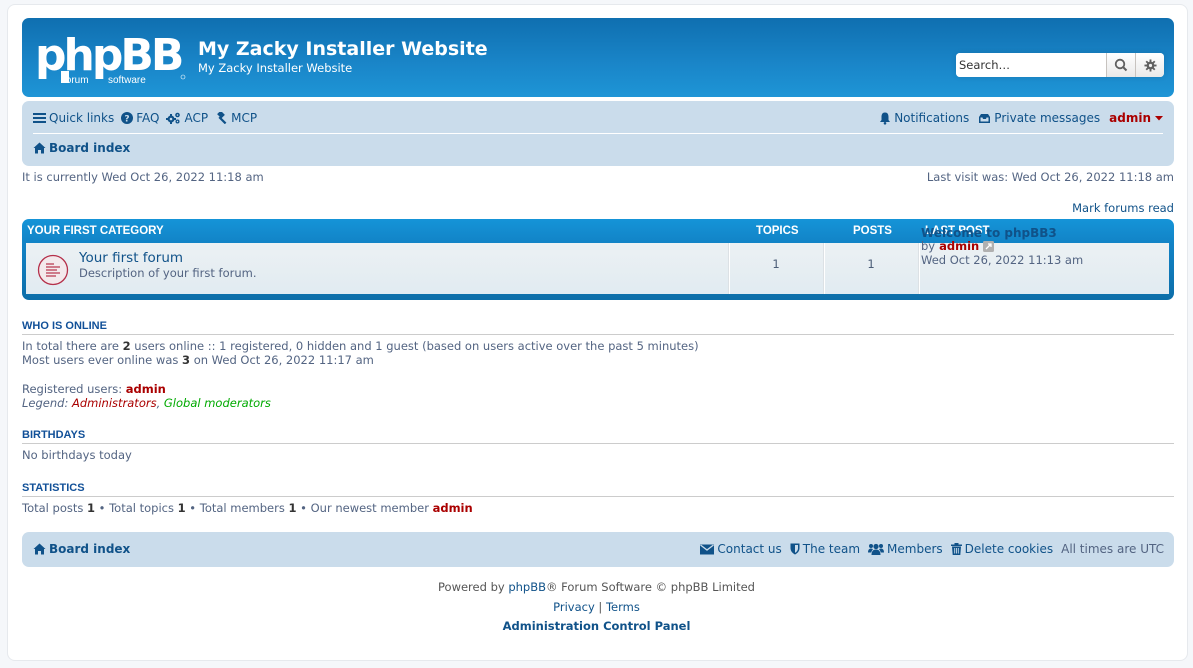 The height and width of the screenshot is (668, 1193). What do you see at coordinates (453, 508) in the screenshot?
I see `newest-member-link: admin` at bounding box center [453, 508].